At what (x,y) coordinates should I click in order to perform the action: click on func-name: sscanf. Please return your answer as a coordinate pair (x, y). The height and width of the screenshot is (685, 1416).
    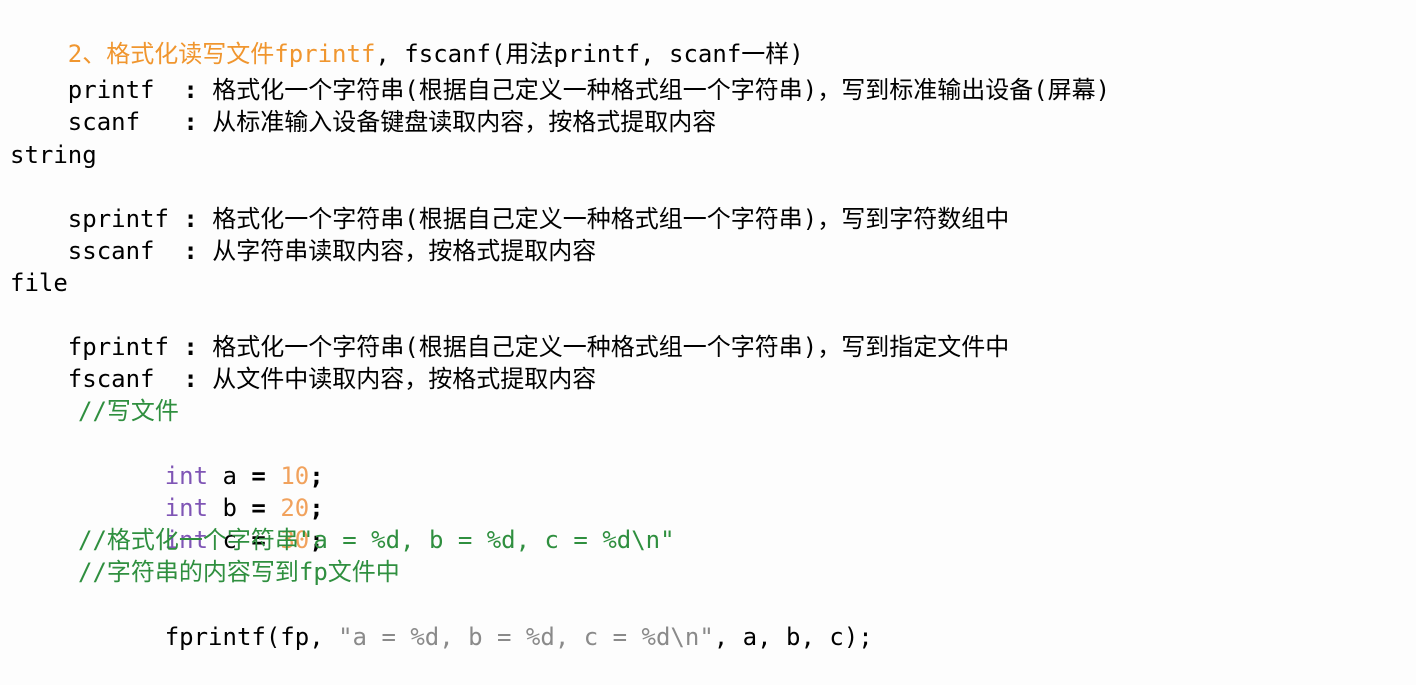
    Looking at the image, I should click on (125, 251).